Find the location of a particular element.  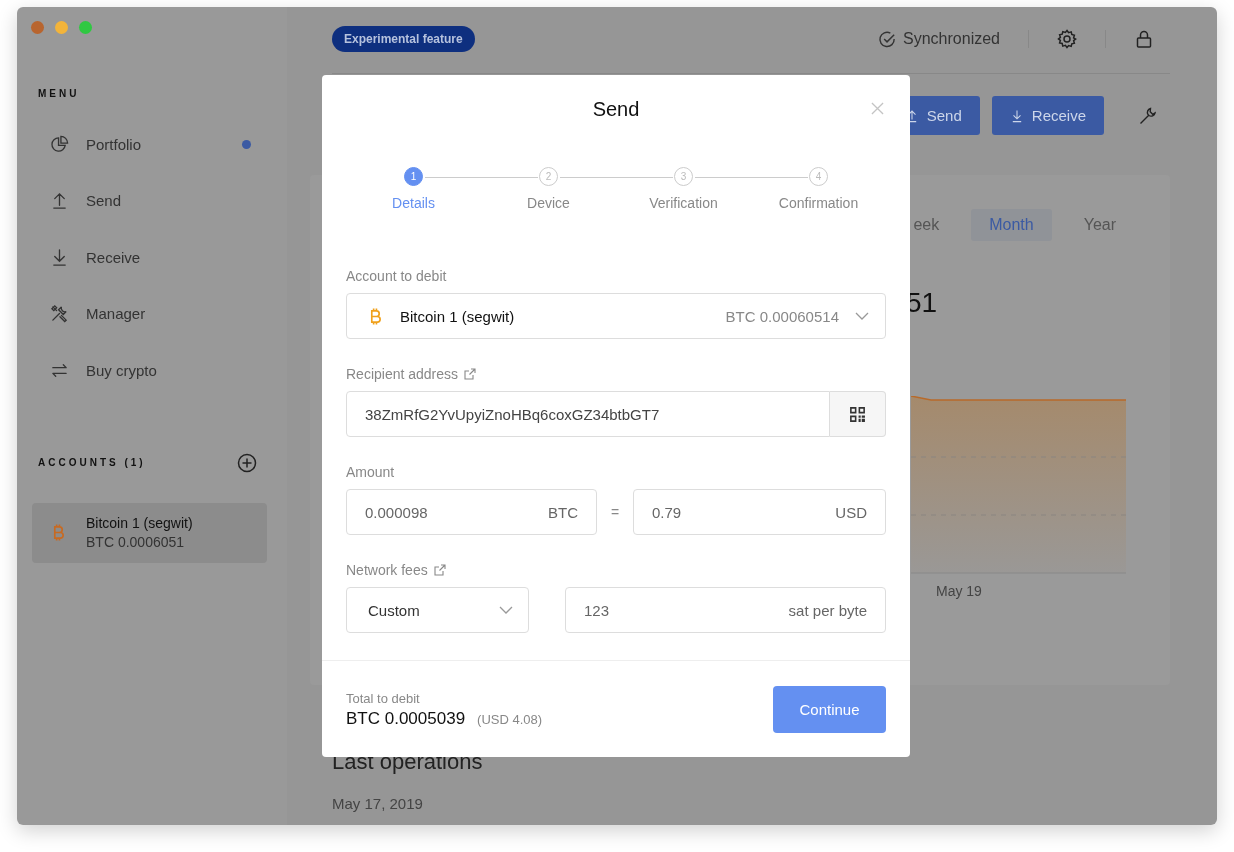

sidebar-item: Buy crypto is located at coordinates (152, 370).